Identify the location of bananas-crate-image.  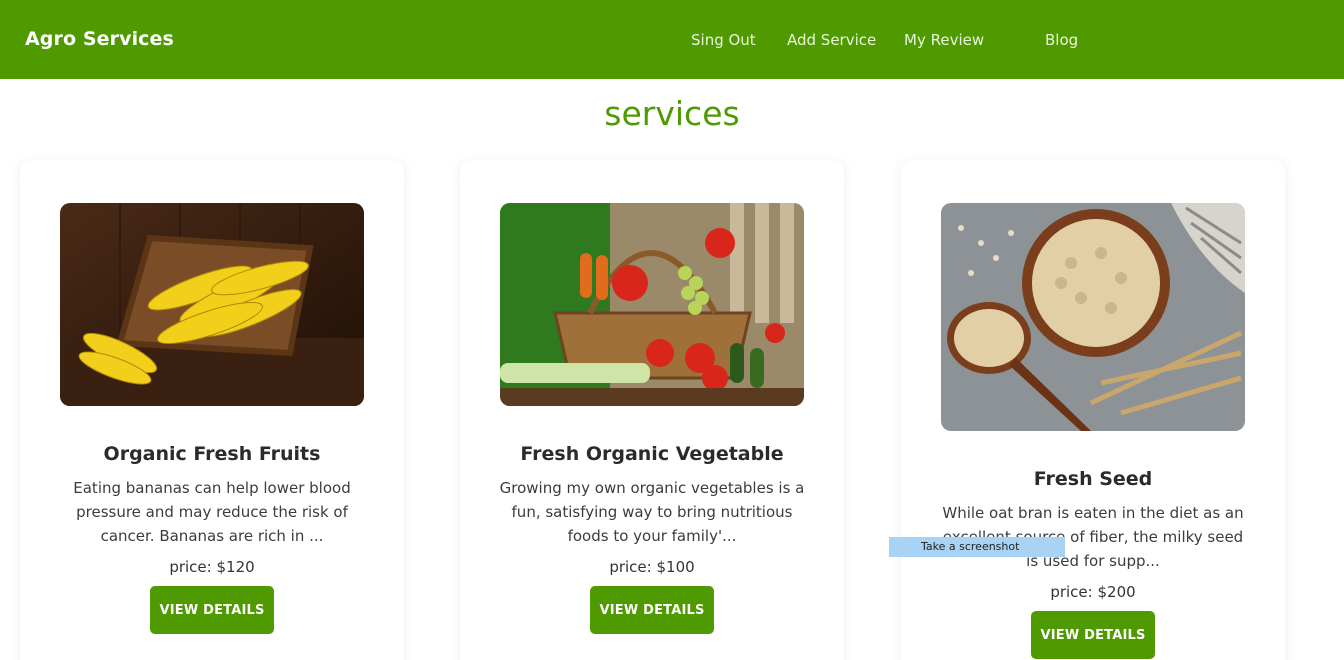
(212, 304).